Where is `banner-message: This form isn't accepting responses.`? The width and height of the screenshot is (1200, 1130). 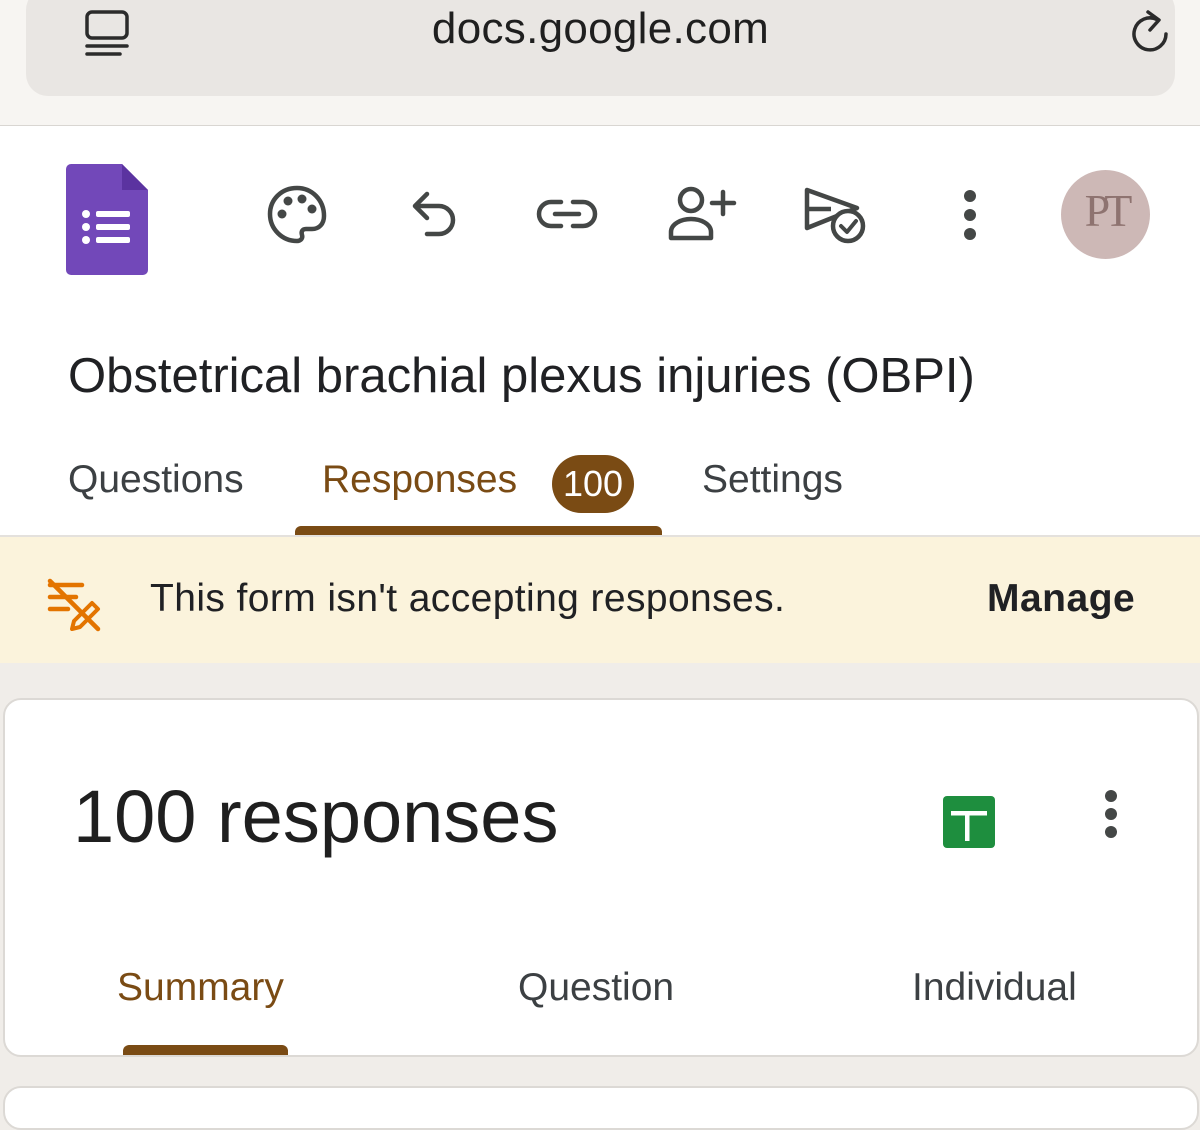 banner-message: This form isn't accepting responses. is located at coordinates (468, 598).